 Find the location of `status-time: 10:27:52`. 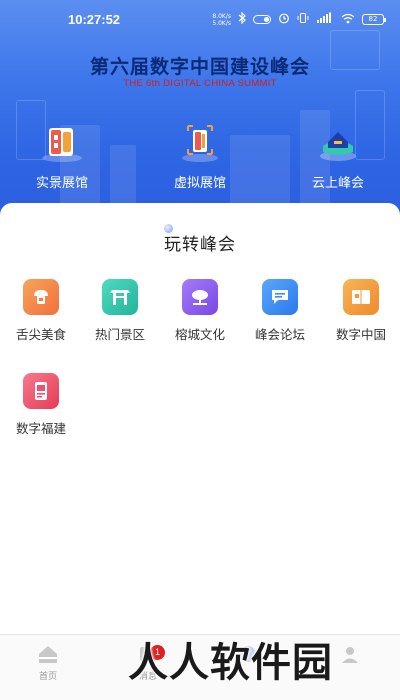

status-time: 10:27:52 is located at coordinates (94, 19).